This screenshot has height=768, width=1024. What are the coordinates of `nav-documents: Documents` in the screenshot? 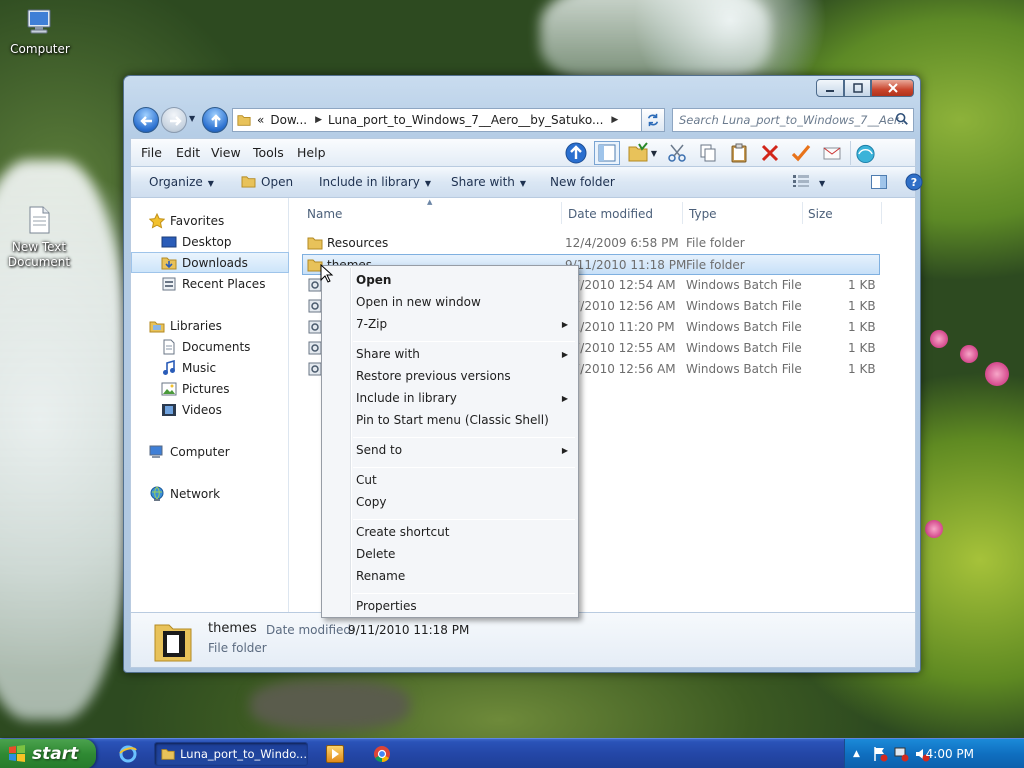 It's located at (210, 346).